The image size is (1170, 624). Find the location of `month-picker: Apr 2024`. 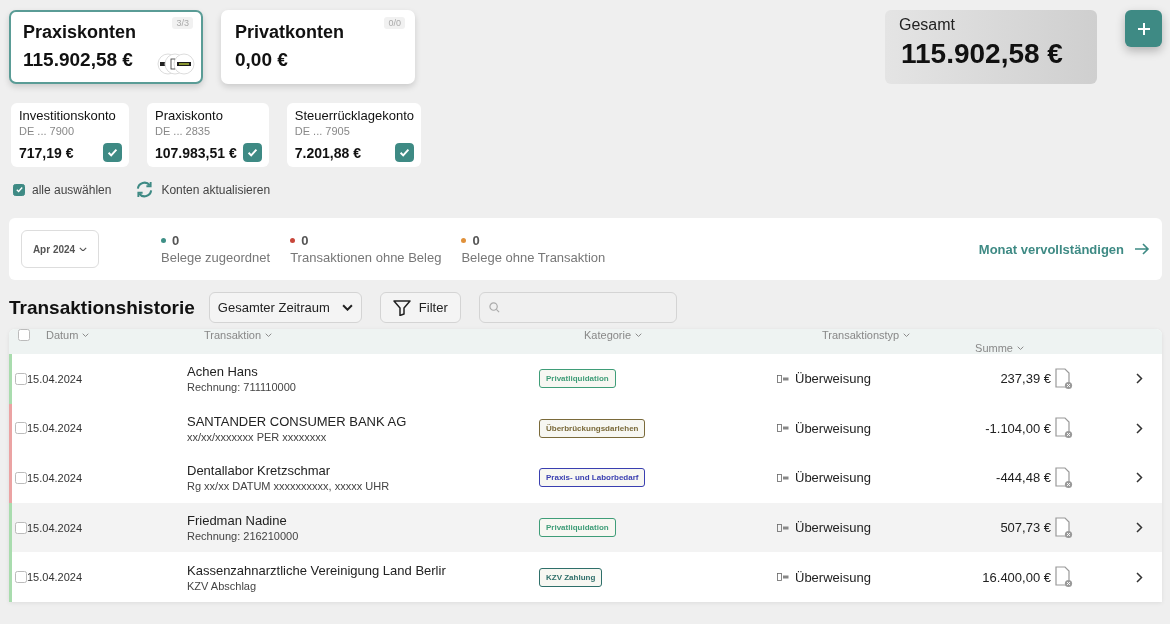

month-picker: Apr 2024 is located at coordinates (60, 249).